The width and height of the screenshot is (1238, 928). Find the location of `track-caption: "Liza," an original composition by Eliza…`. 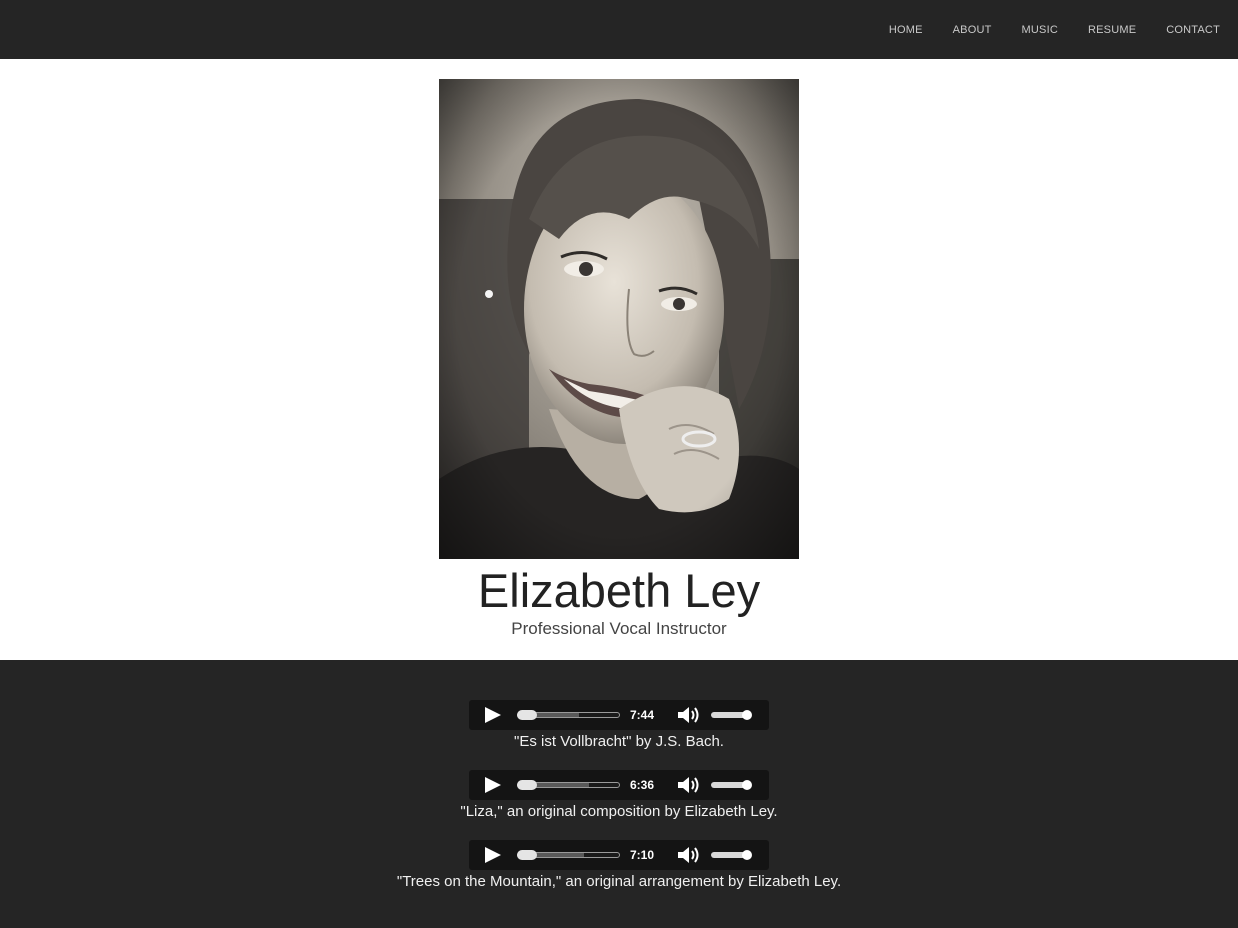

track-caption: "Liza," an original composition by Eliza… is located at coordinates (619, 811).